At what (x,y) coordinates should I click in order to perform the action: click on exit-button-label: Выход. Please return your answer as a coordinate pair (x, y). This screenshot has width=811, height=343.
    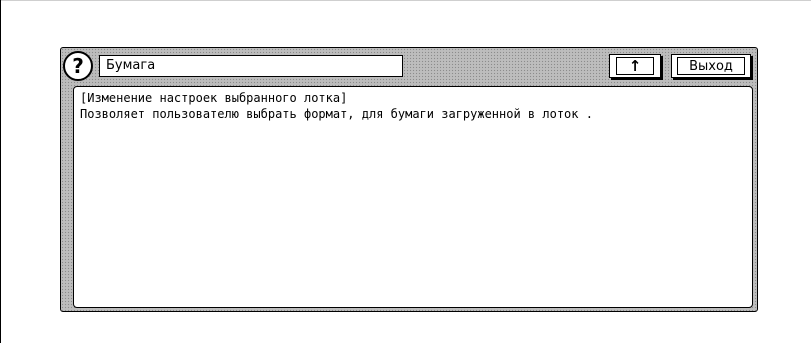
    Looking at the image, I should click on (711, 66).